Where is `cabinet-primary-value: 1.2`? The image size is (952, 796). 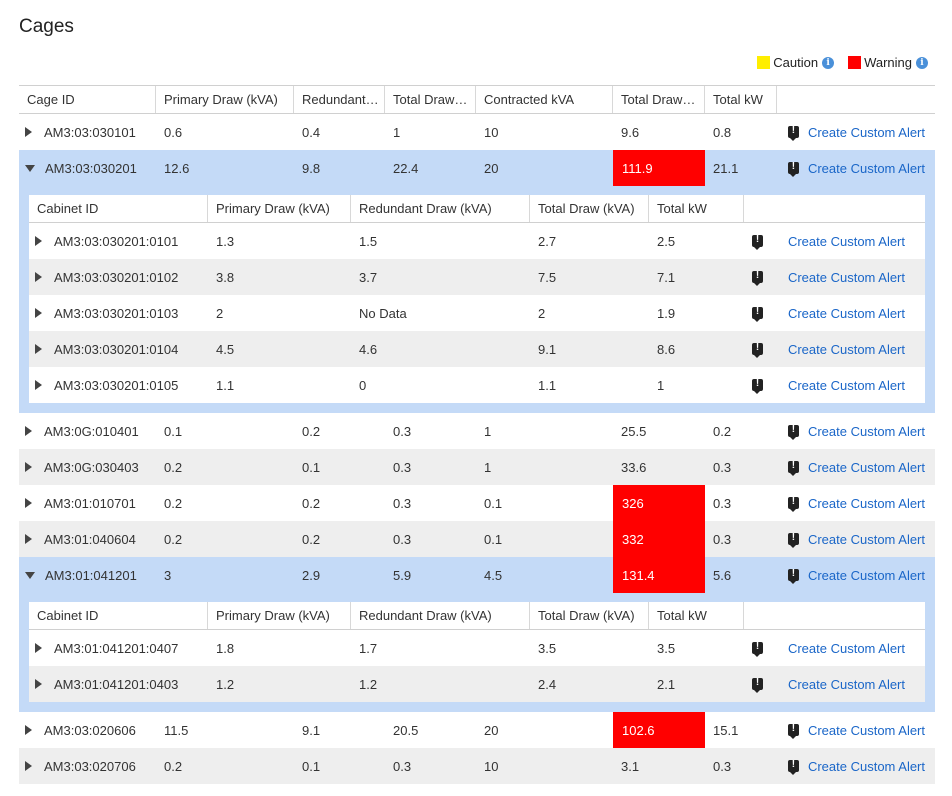 cabinet-primary-value: 1.2 is located at coordinates (225, 684).